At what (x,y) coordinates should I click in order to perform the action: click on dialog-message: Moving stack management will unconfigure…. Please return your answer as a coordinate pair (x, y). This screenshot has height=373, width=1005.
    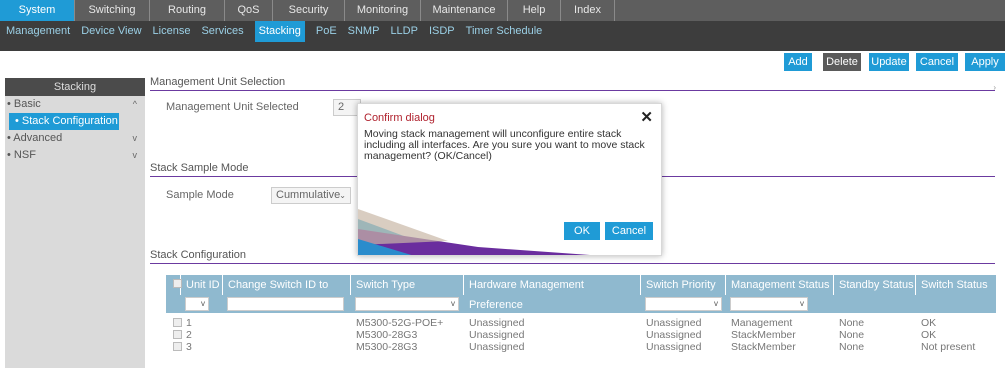
    Looking at the image, I should click on (504, 145).